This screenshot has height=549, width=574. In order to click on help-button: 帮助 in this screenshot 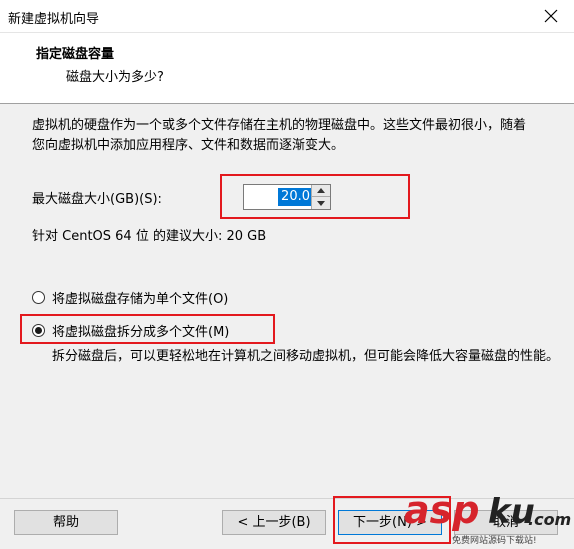, I will do `click(66, 522)`.